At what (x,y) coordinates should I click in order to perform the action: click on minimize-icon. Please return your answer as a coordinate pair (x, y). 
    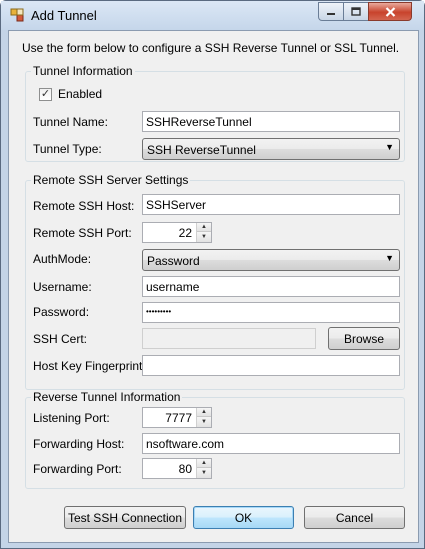
    Looking at the image, I should click on (331, 13).